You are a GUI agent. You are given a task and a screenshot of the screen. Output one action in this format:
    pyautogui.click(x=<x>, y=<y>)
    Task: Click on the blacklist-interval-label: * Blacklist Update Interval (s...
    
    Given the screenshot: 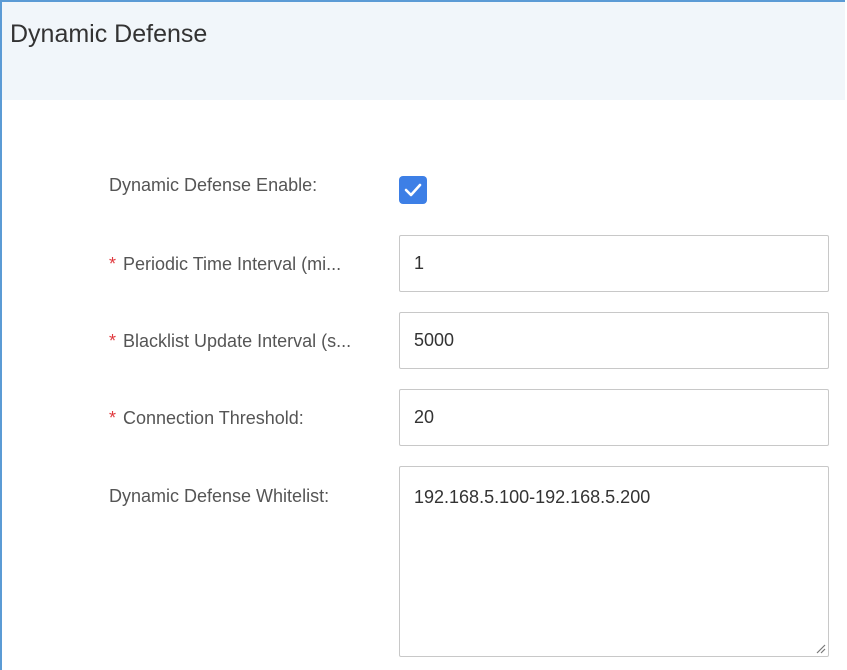 What is the action you would take?
    pyautogui.click(x=249, y=341)
    